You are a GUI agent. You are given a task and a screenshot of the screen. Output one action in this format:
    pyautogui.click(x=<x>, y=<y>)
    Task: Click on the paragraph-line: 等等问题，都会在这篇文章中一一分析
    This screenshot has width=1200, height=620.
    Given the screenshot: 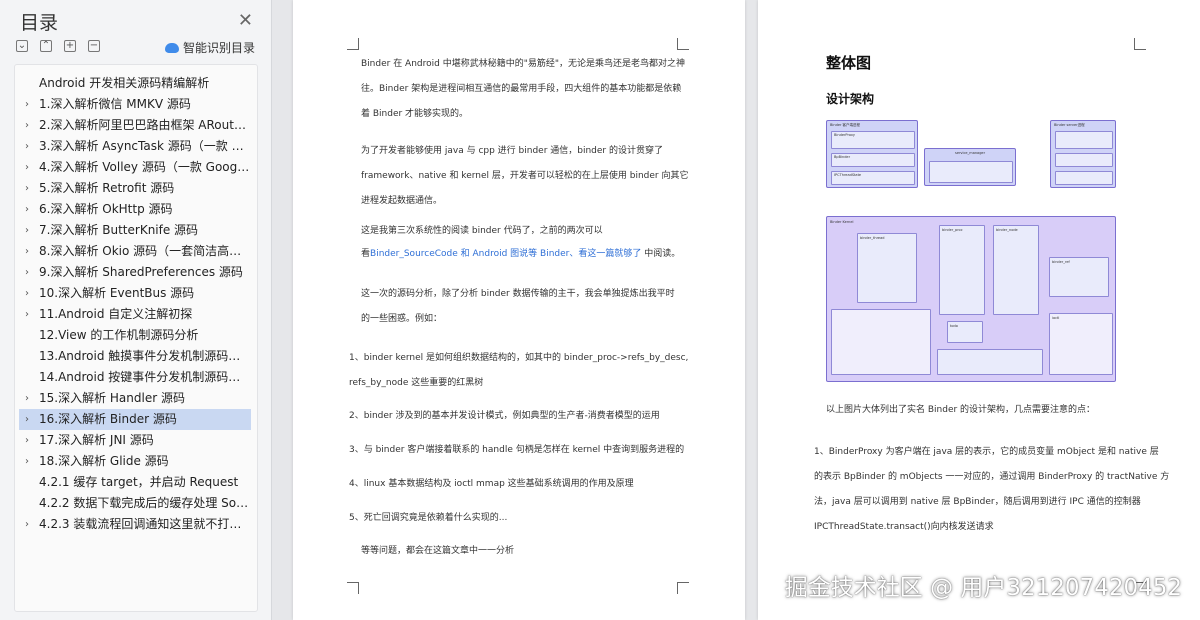 What is the action you would take?
    pyautogui.click(x=438, y=551)
    